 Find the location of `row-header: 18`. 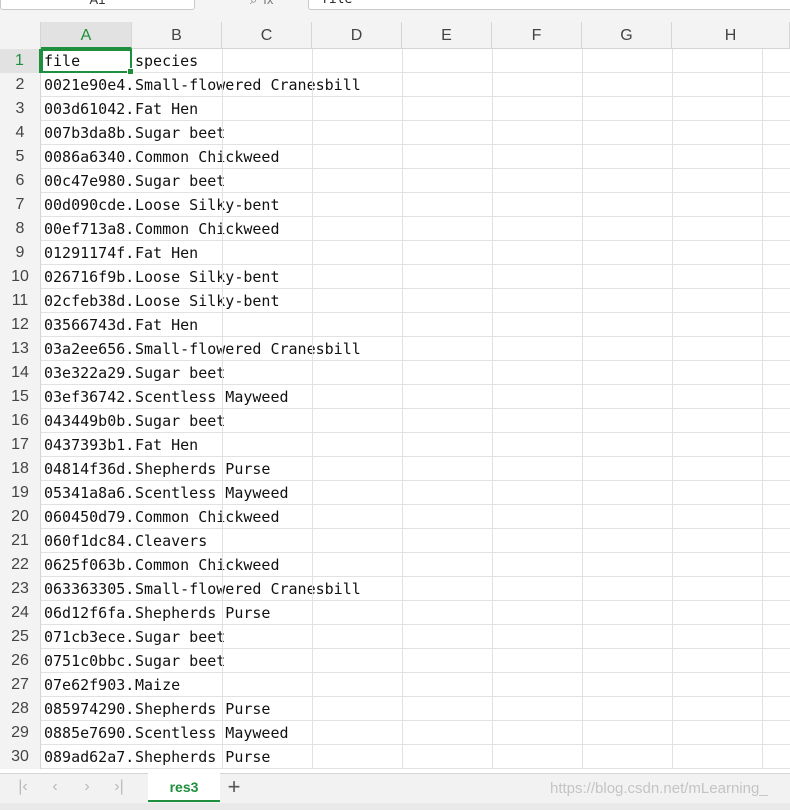

row-header: 18 is located at coordinates (20, 469).